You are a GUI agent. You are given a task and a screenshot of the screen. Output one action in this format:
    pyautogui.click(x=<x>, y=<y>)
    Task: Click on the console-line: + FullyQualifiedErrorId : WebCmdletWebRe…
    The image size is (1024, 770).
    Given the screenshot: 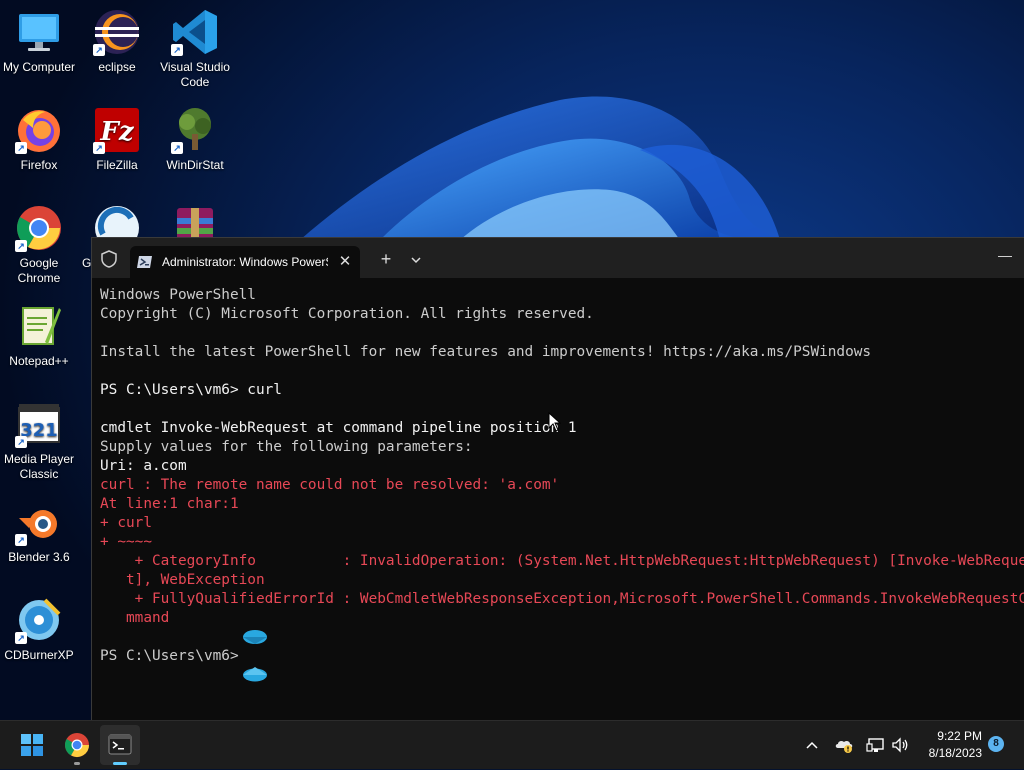 What is the action you would take?
    pyautogui.click(x=562, y=599)
    